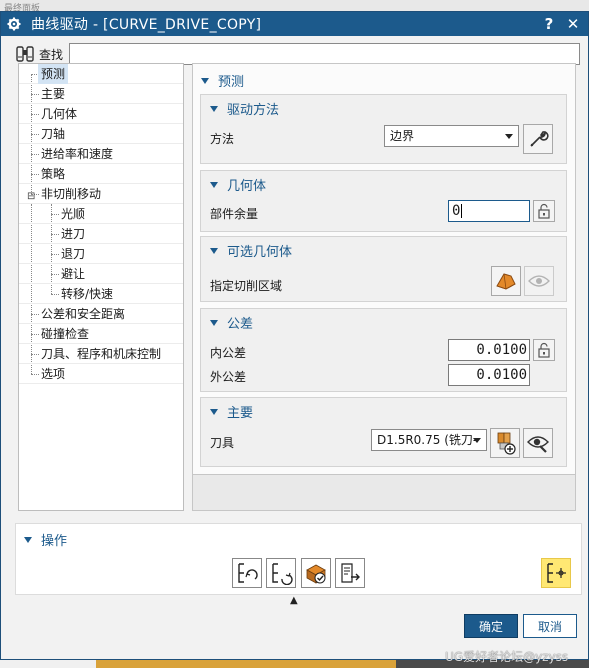 The height and width of the screenshot is (668, 589). I want to click on display-toolpath-button, so click(556, 573).